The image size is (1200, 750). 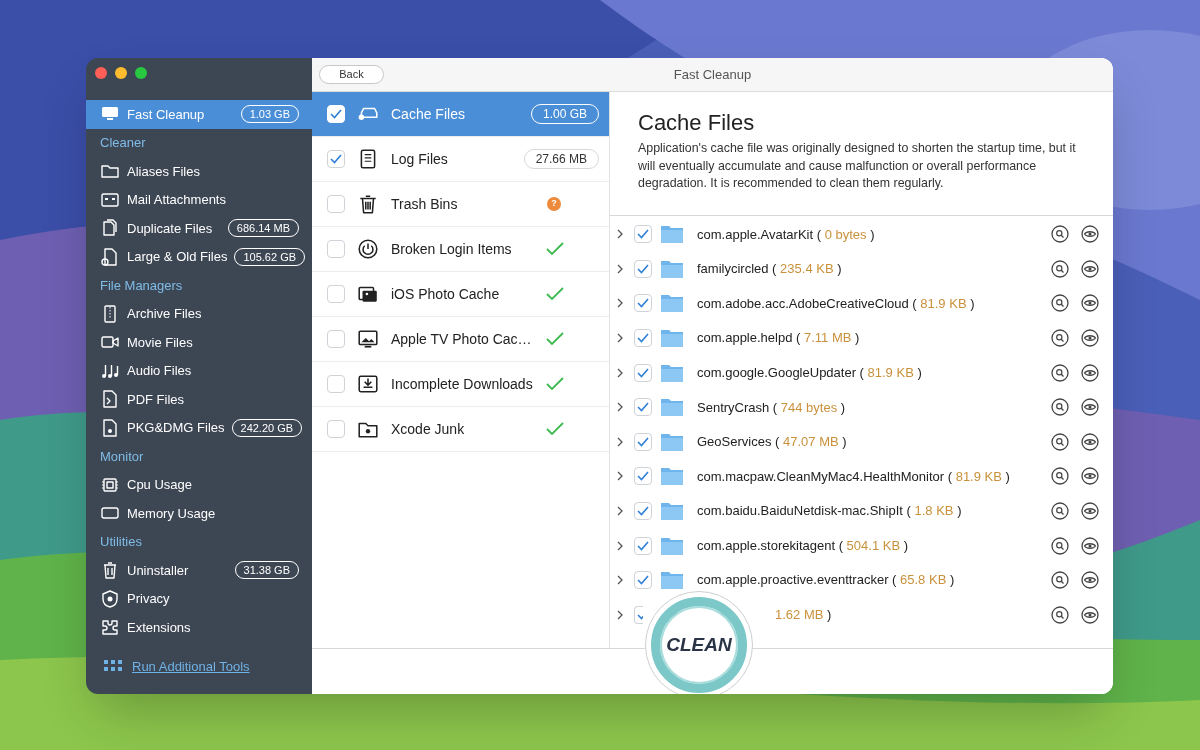 What do you see at coordinates (428, 114) in the screenshot?
I see `category-label: Cache Files` at bounding box center [428, 114].